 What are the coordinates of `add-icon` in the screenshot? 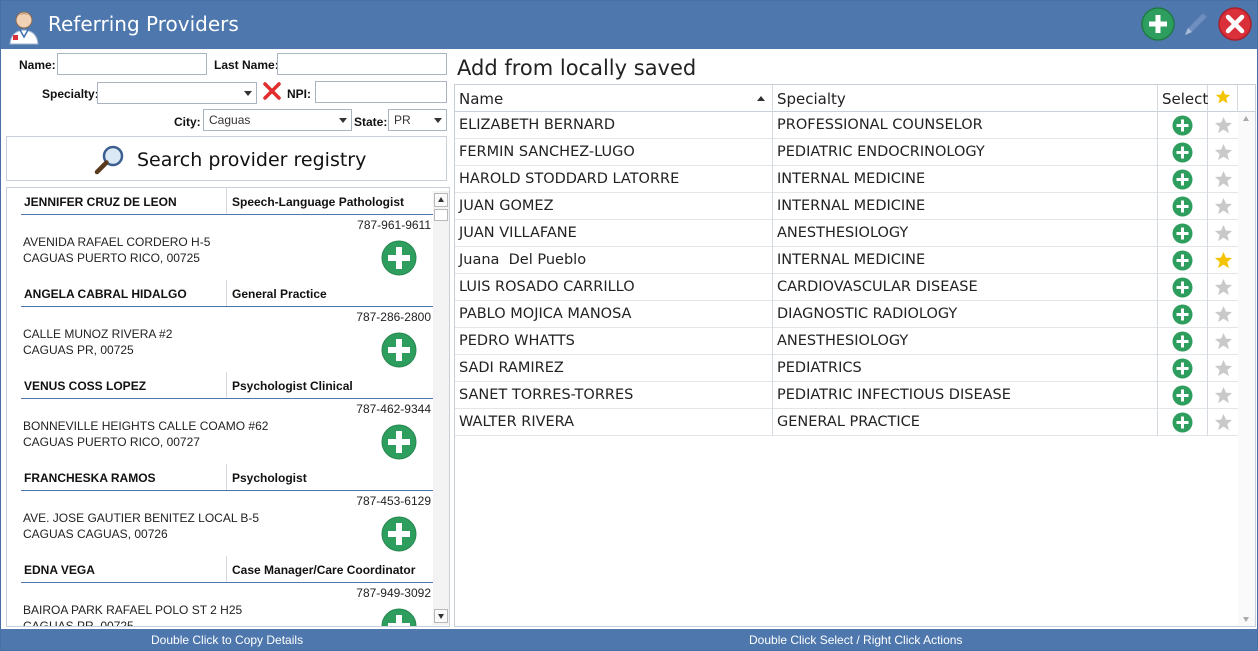 It's located at (1158, 24).